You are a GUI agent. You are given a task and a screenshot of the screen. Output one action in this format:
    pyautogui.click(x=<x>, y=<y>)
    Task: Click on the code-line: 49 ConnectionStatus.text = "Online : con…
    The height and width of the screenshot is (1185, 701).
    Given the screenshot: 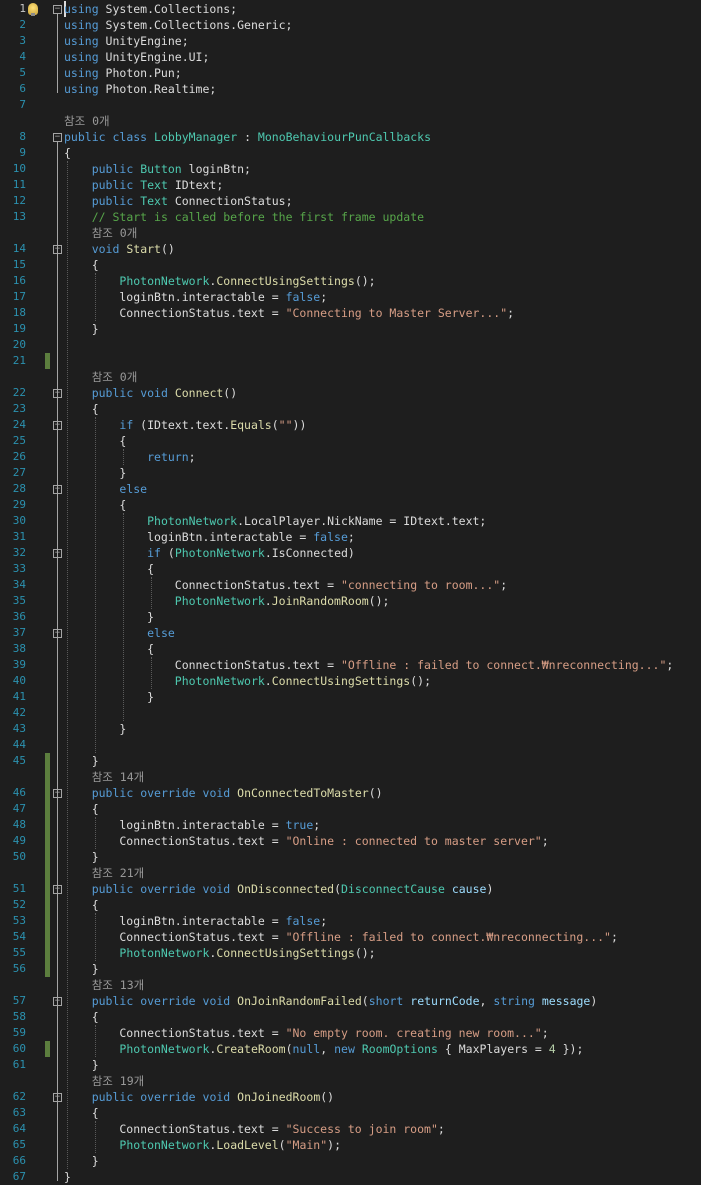 What is the action you would take?
    pyautogui.click(x=350, y=841)
    